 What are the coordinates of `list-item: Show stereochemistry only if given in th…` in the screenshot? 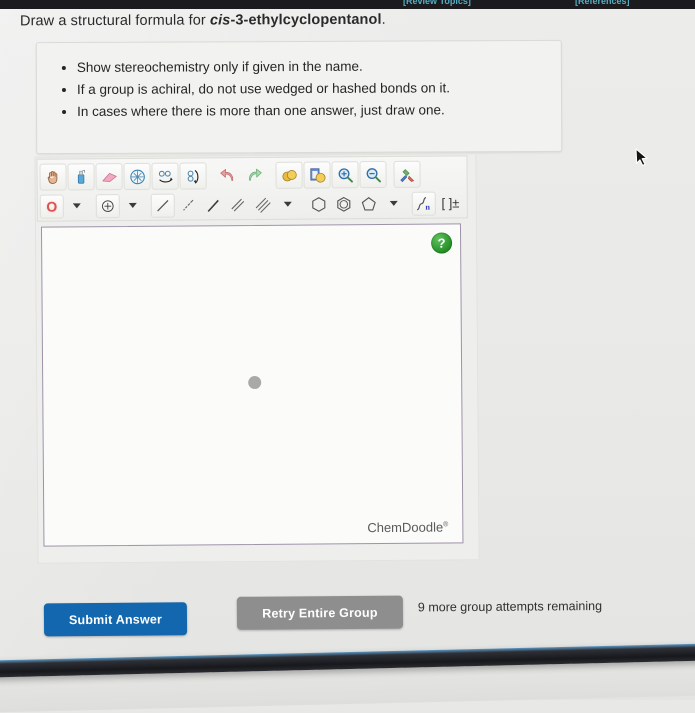 It's located at (319, 66).